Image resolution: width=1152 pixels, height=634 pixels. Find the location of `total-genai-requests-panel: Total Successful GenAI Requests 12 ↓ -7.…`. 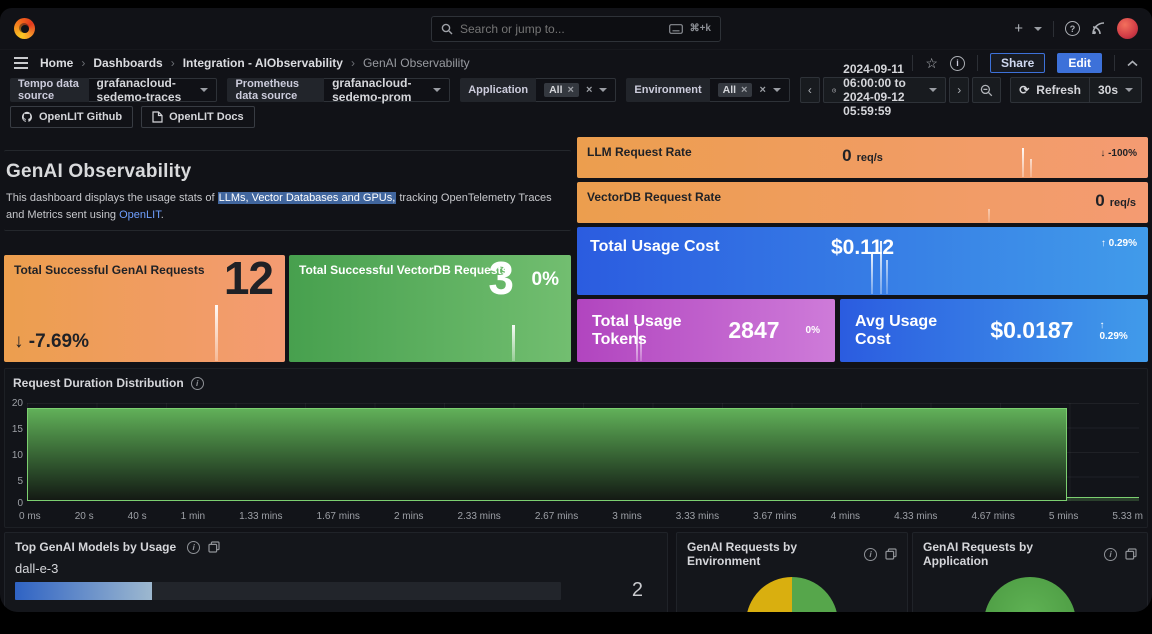

total-genai-requests-panel: Total Successful GenAI Requests 12 ↓ -7.… is located at coordinates (144, 308).